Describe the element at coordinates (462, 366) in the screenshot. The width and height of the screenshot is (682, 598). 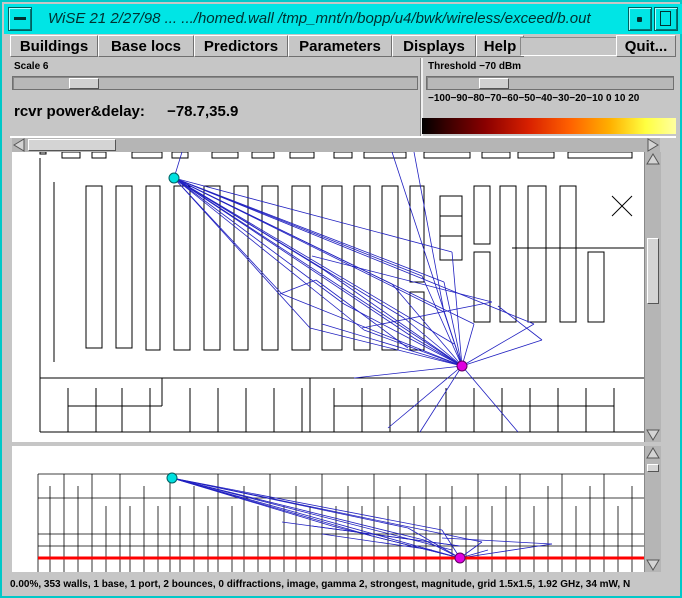
I see `receiver-marker` at that location.